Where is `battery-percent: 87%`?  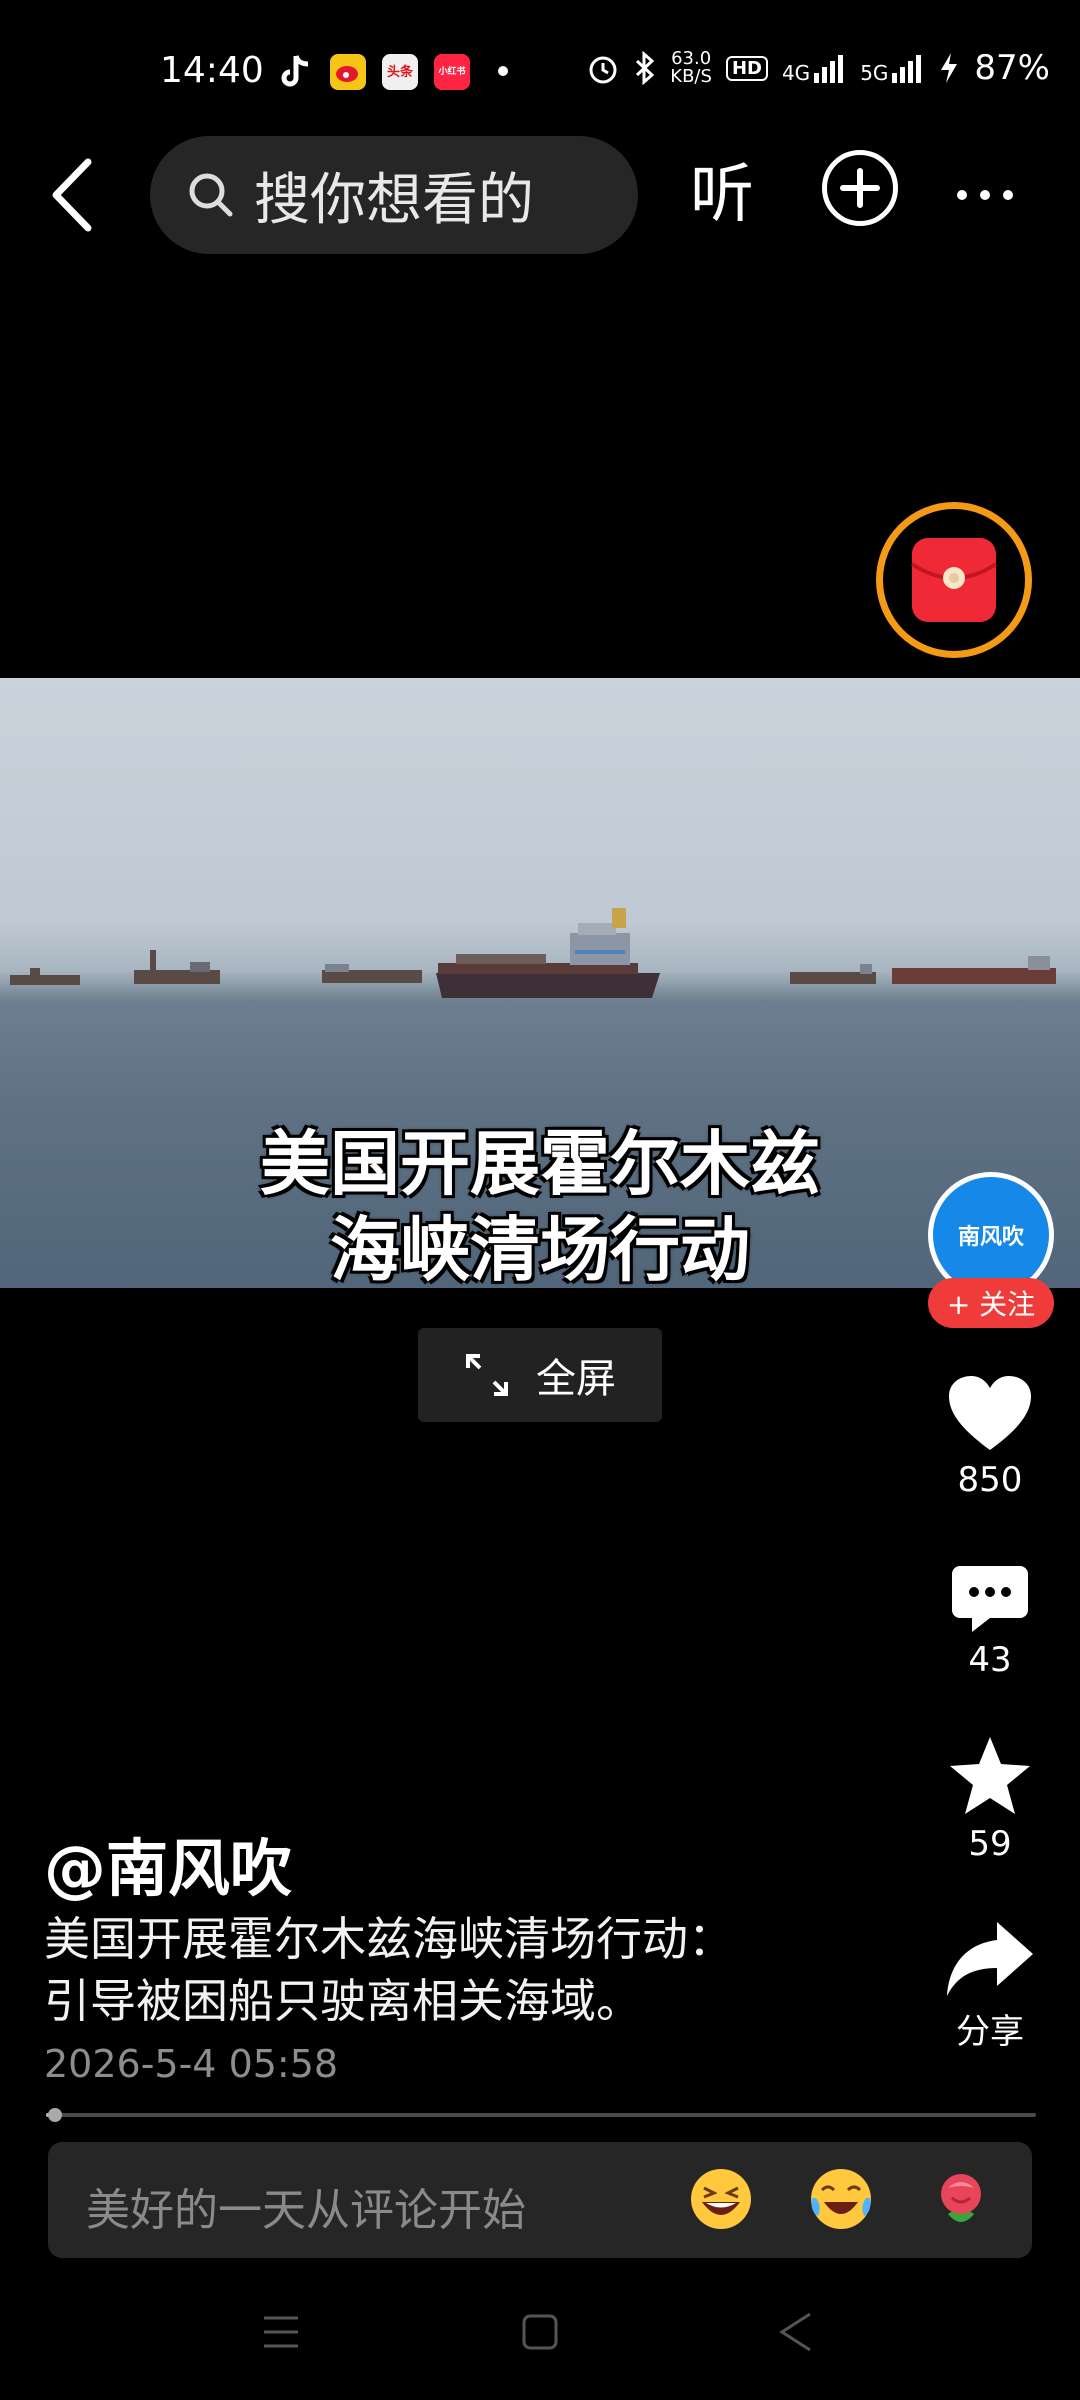
battery-percent: 87% is located at coordinates (1012, 68).